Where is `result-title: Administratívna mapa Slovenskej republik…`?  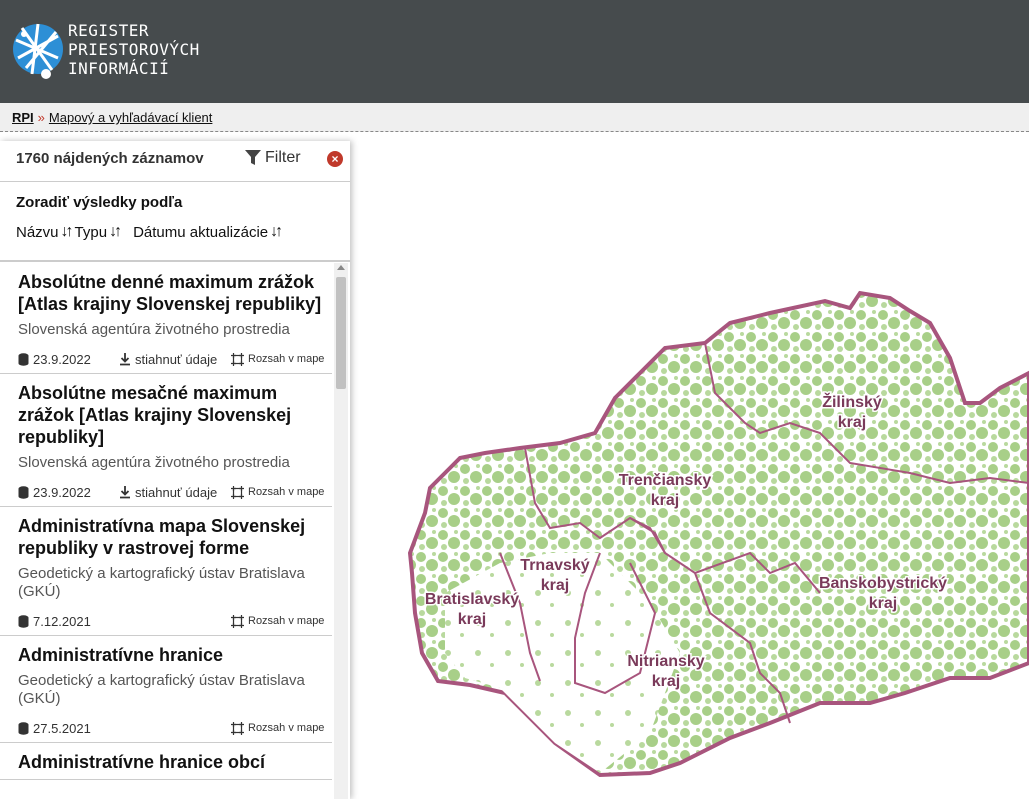
result-title: Administratívna mapa Slovenskej republik… is located at coordinates (175, 537).